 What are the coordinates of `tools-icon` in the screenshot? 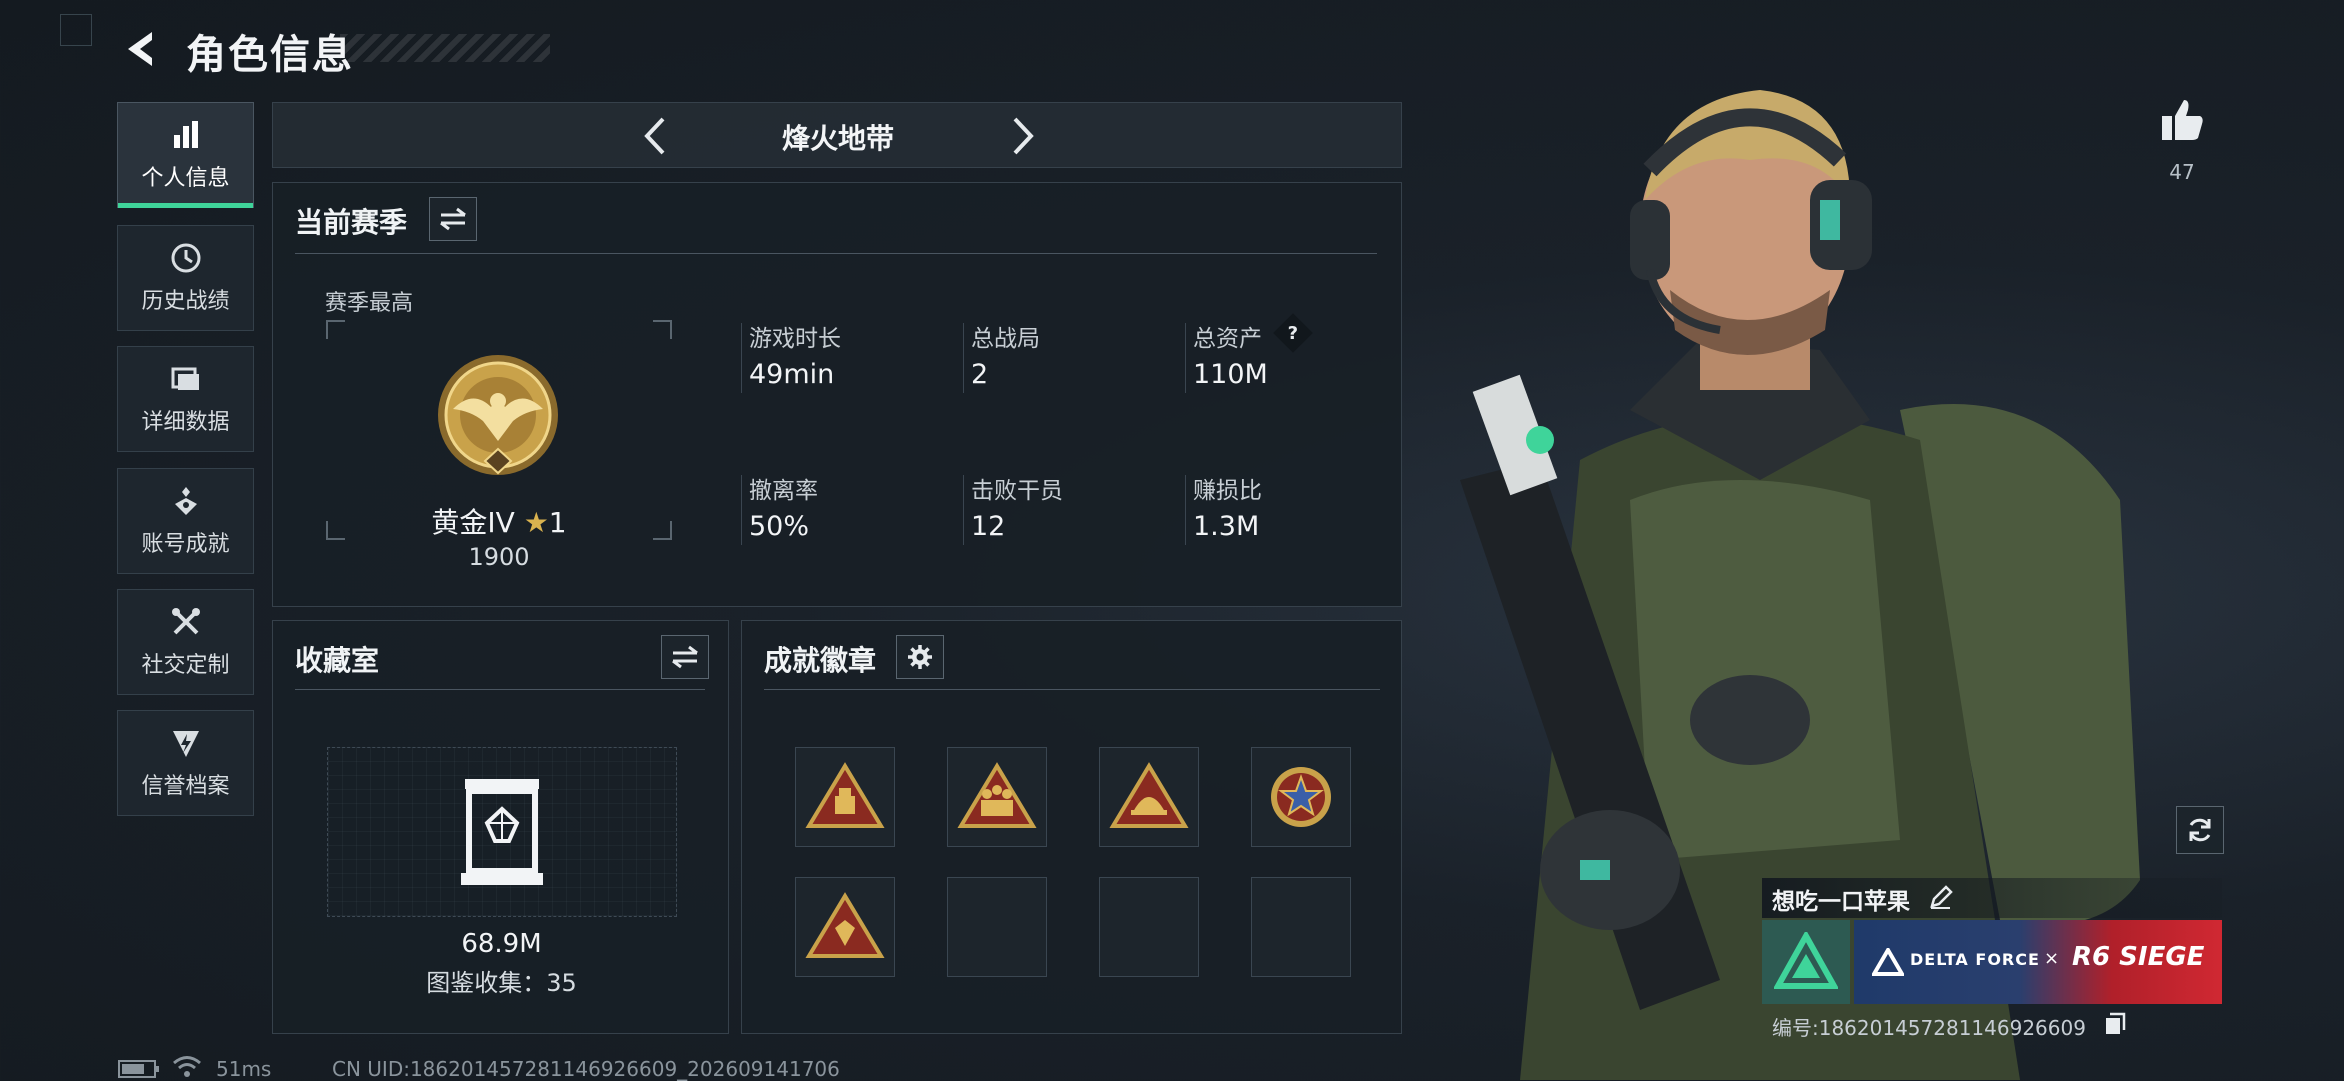 It's located at (185, 621).